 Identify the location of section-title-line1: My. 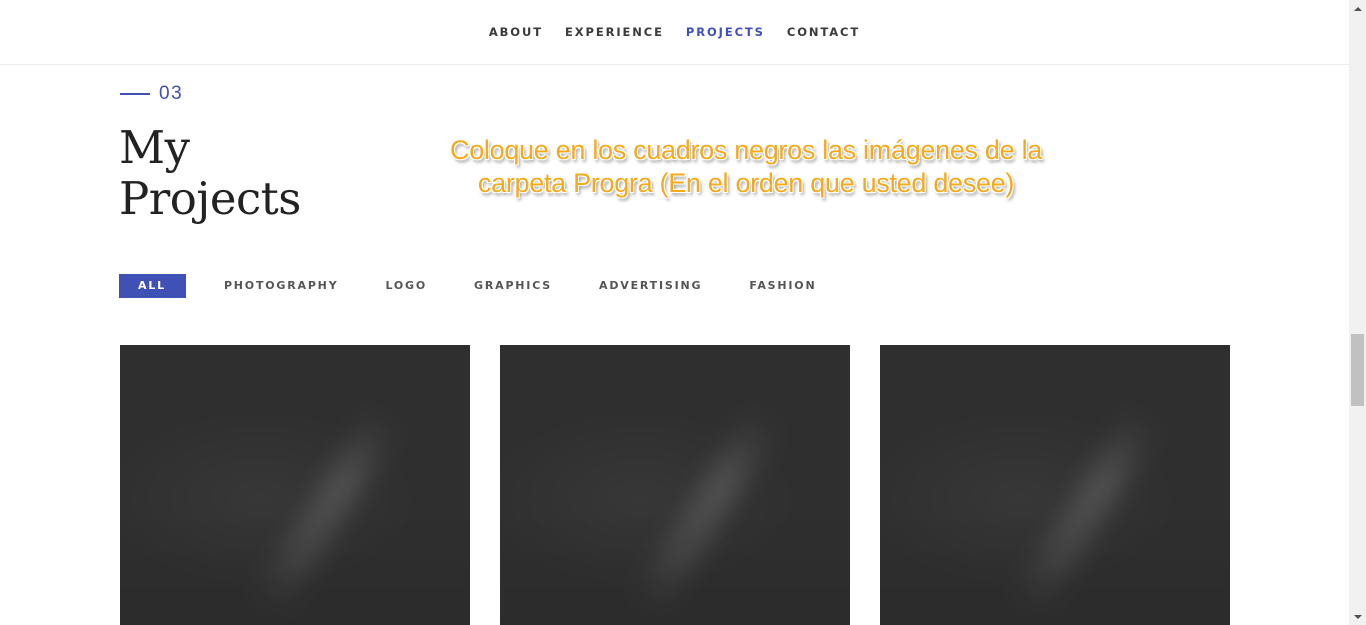
(154, 147).